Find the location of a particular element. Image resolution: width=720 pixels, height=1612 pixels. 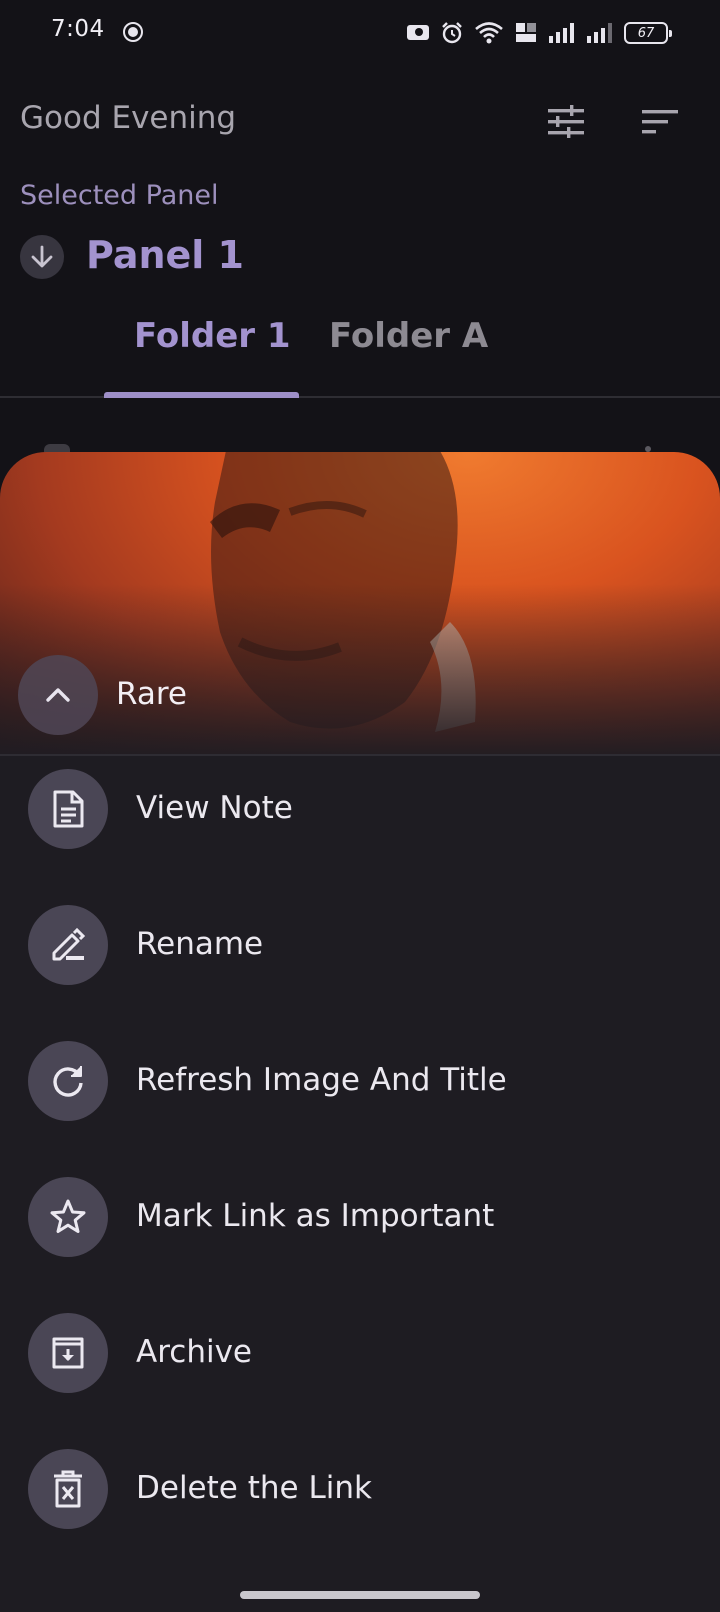

archive-option: Archive is located at coordinates (360, 1353).